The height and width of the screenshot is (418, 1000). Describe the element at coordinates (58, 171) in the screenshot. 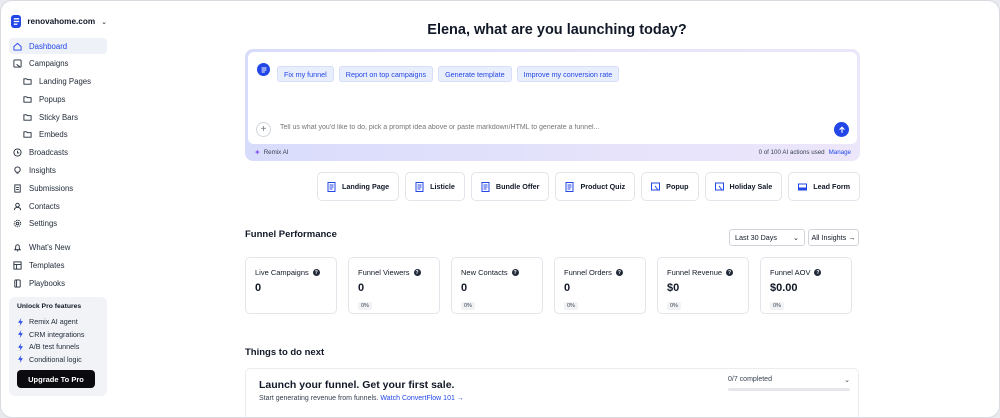

I see `sidebar-item-insights: Insights` at that location.